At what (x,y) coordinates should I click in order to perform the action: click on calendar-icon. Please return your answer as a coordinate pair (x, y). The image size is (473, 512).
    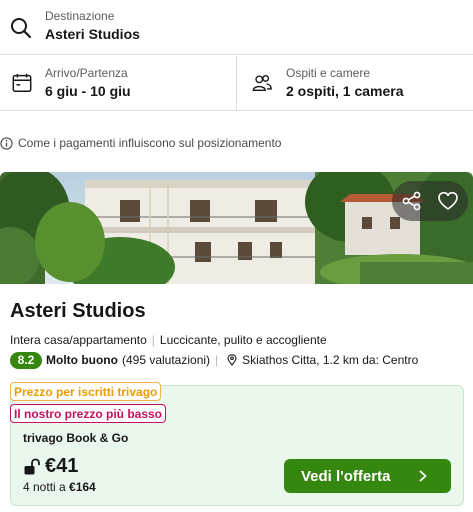
    Looking at the image, I should click on (22, 82).